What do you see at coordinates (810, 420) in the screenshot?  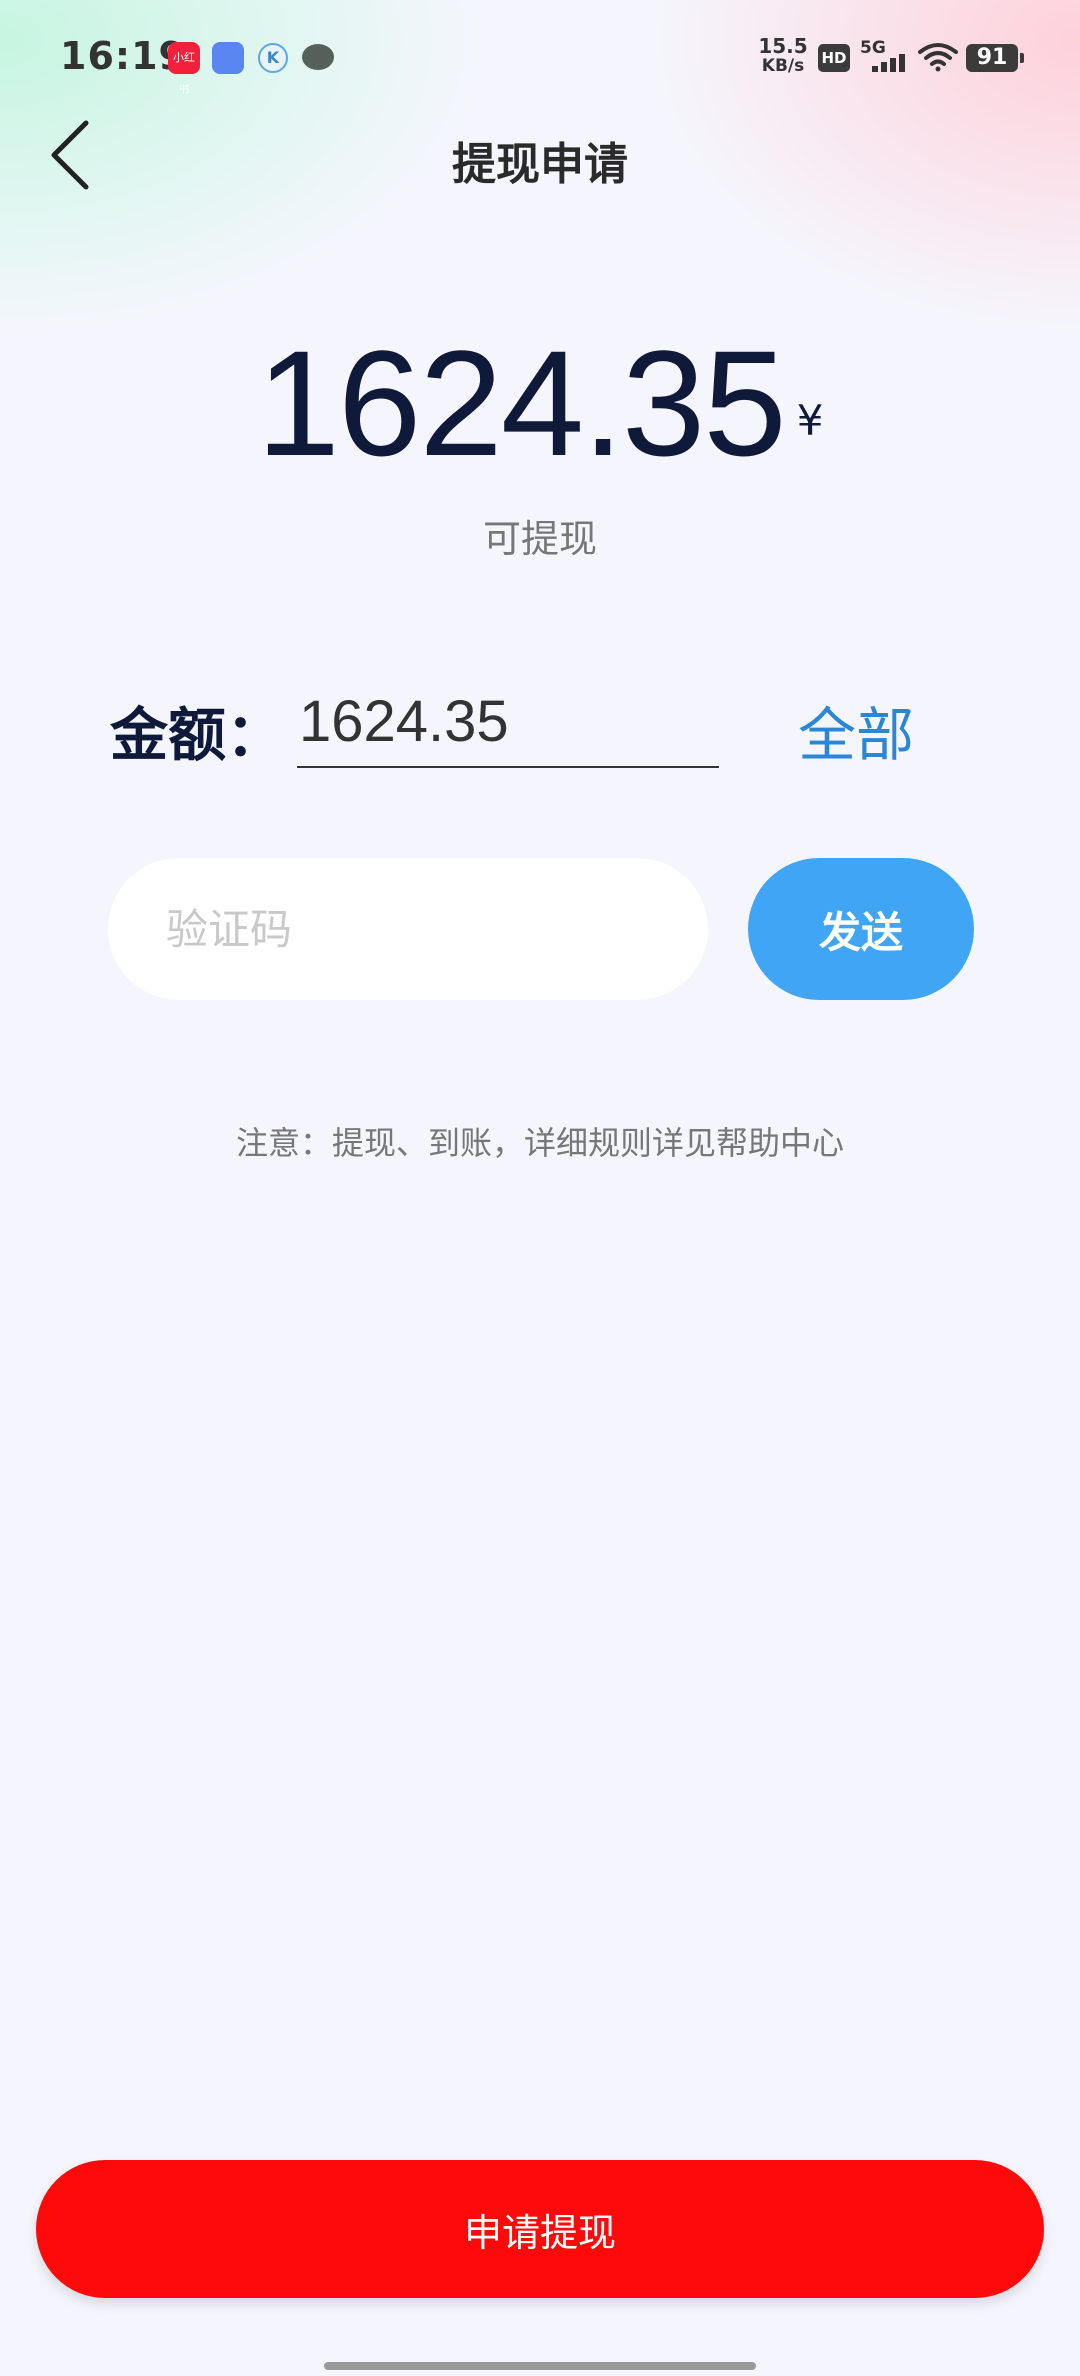 I see `currency-symbol: ¥` at bounding box center [810, 420].